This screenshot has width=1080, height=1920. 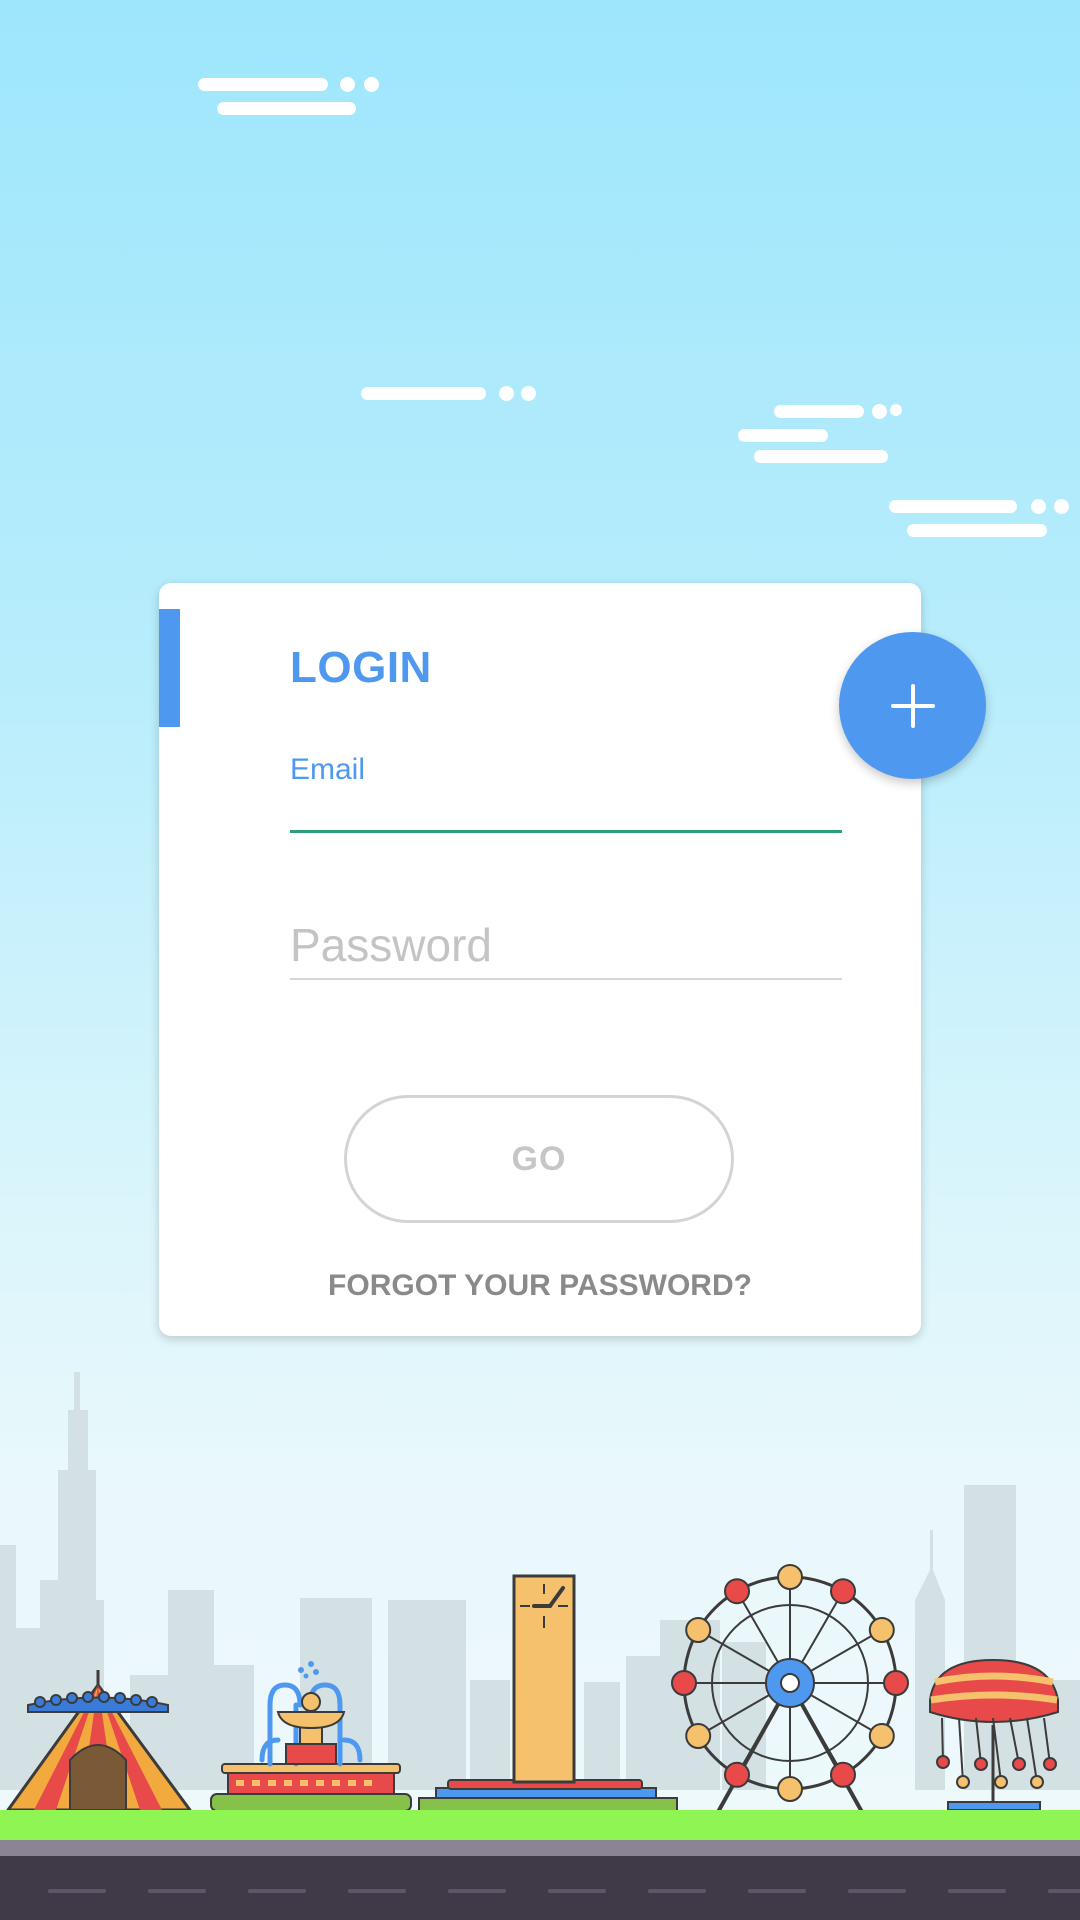 What do you see at coordinates (566, 831) in the screenshot?
I see `email-underline` at bounding box center [566, 831].